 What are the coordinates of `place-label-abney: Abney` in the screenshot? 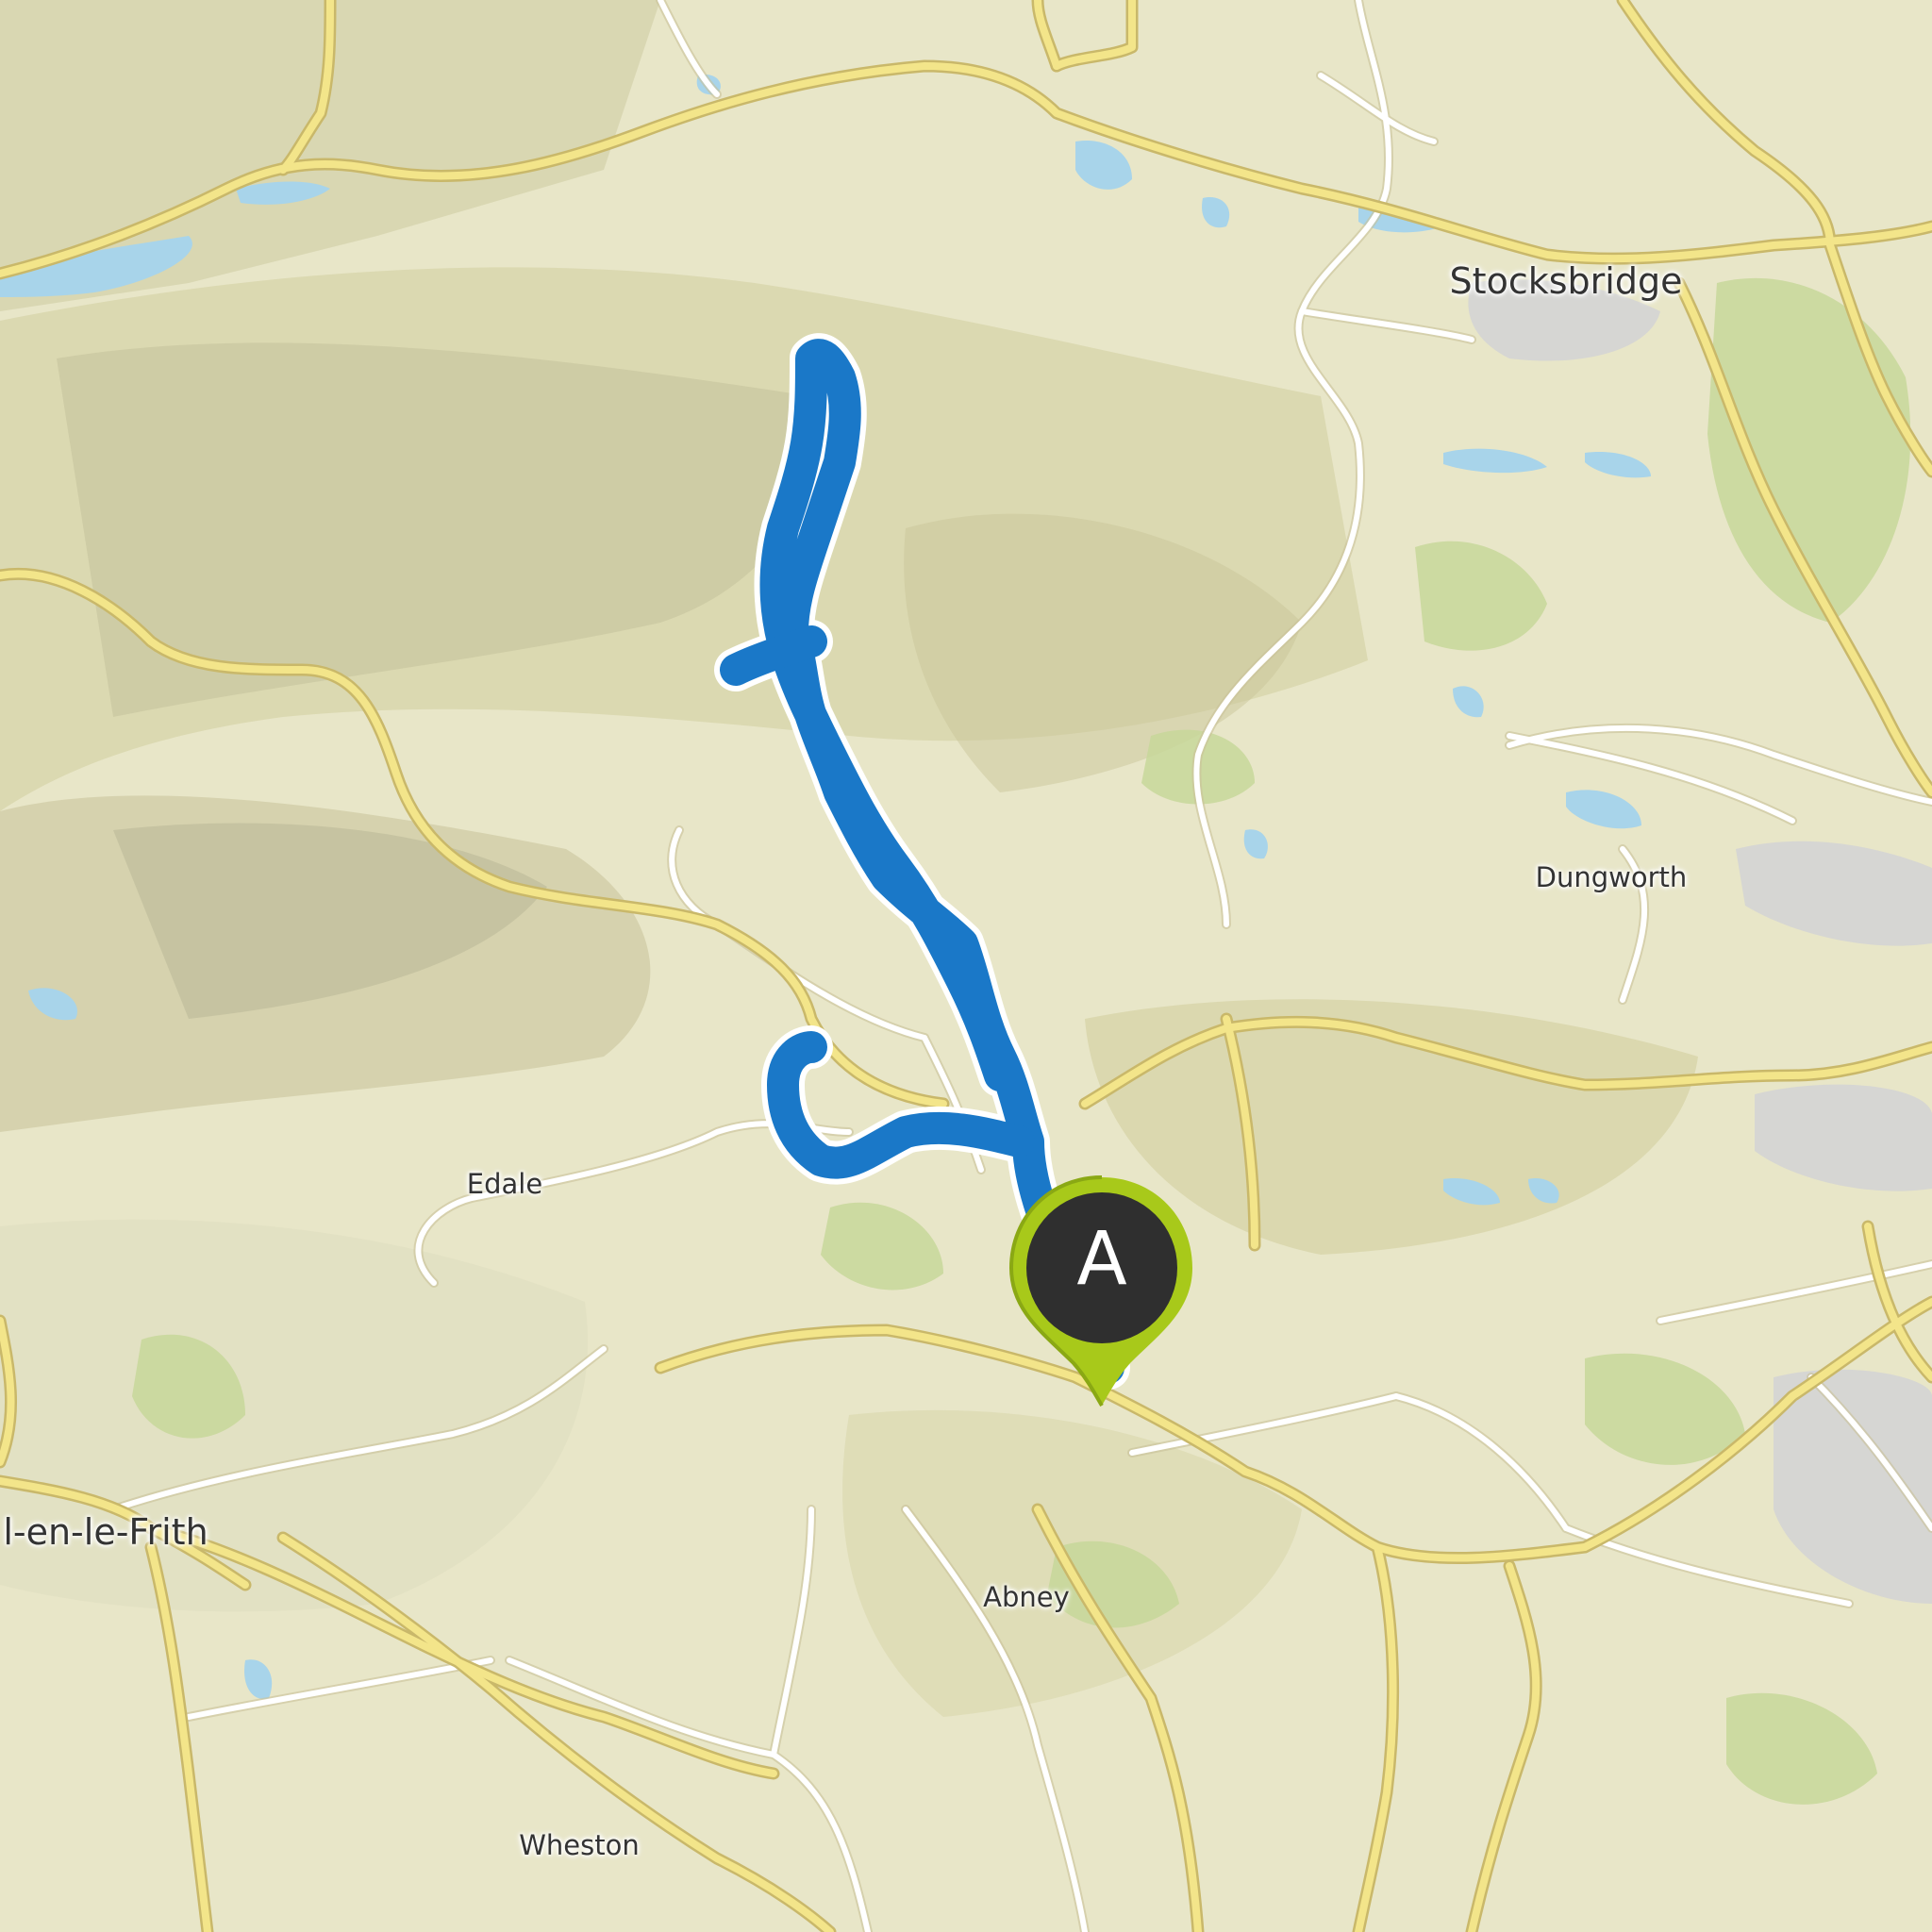 It's located at (1027, 1597).